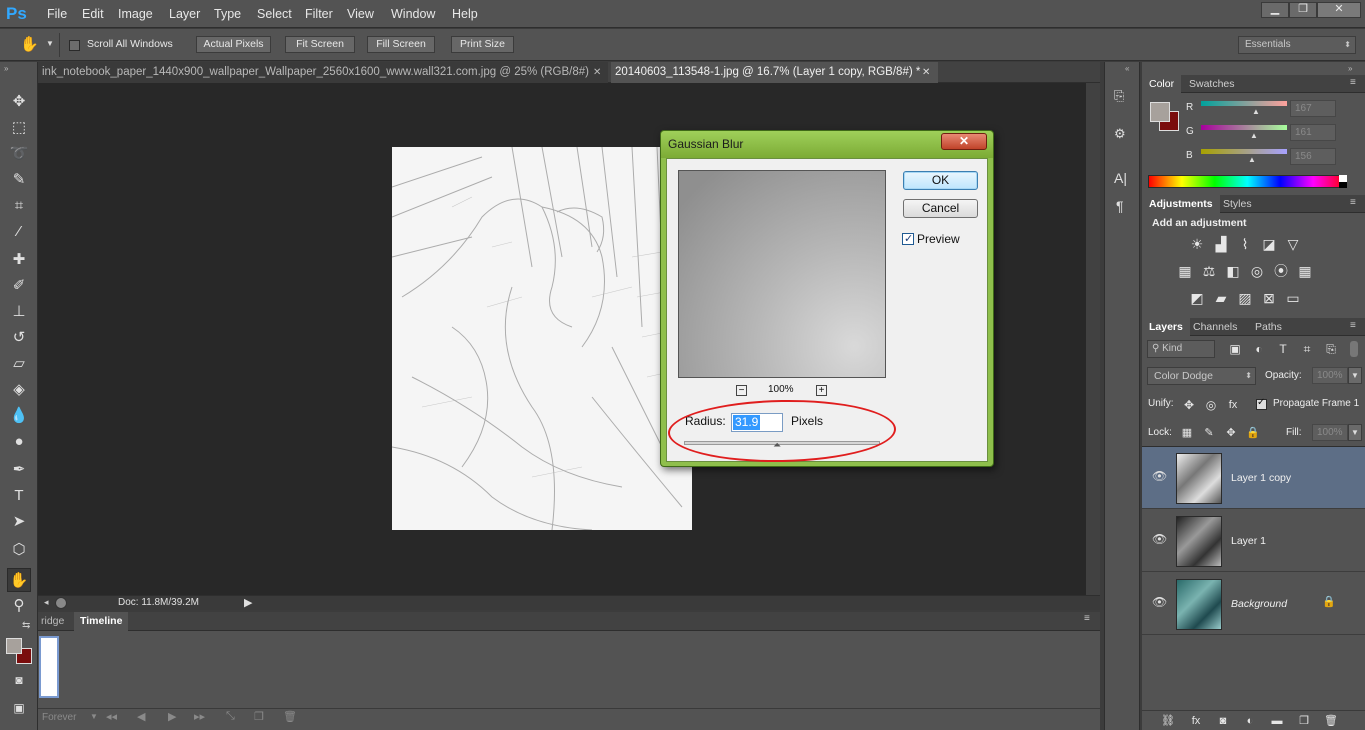  What do you see at coordinates (1268, 327) in the screenshot?
I see `tab-paths: Paths` at bounding box center [1268, 327].